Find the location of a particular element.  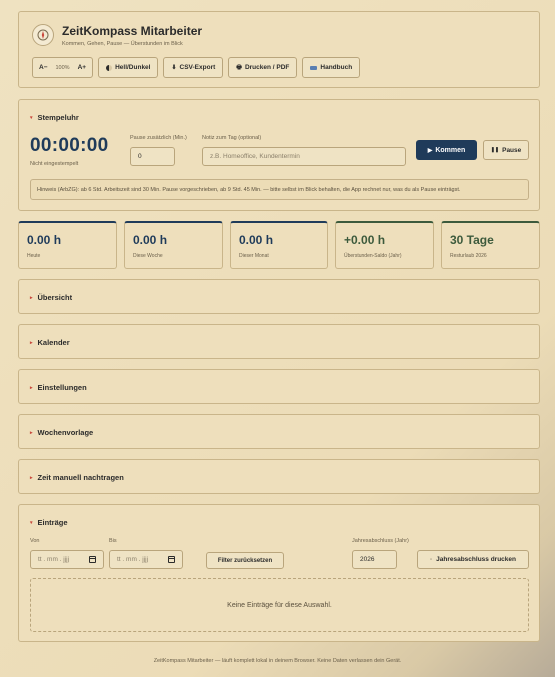

section-header: ▸ Einstellungen is located at coordinates (58, 387).